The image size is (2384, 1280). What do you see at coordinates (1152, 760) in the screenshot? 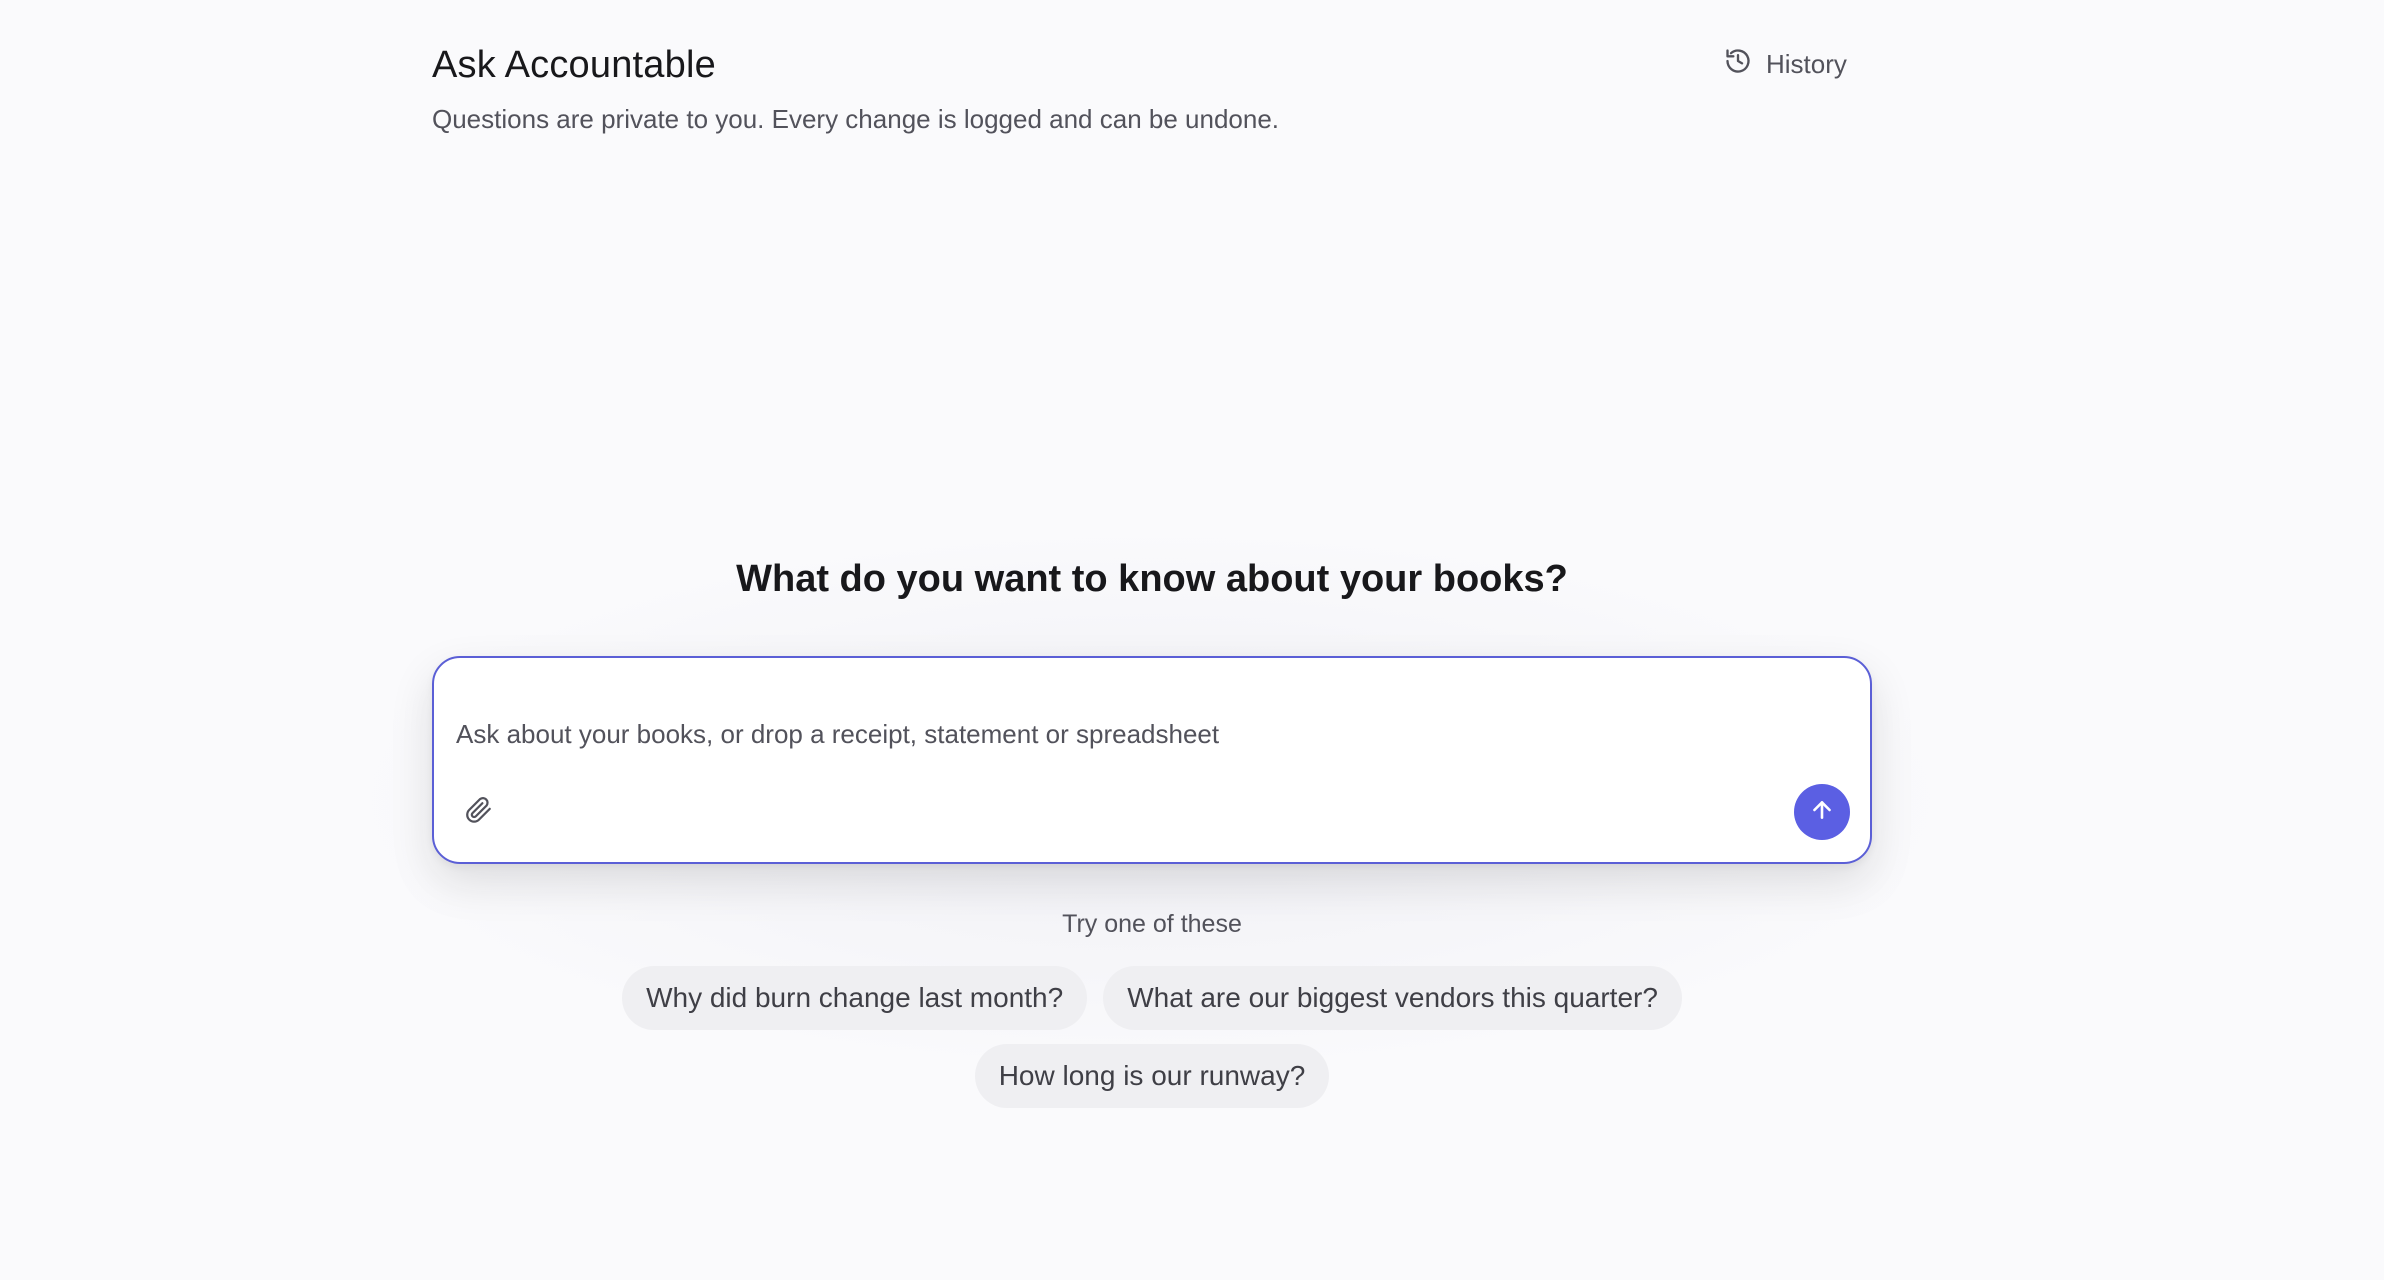
I see `composer` at bounding box center [1152, 760].